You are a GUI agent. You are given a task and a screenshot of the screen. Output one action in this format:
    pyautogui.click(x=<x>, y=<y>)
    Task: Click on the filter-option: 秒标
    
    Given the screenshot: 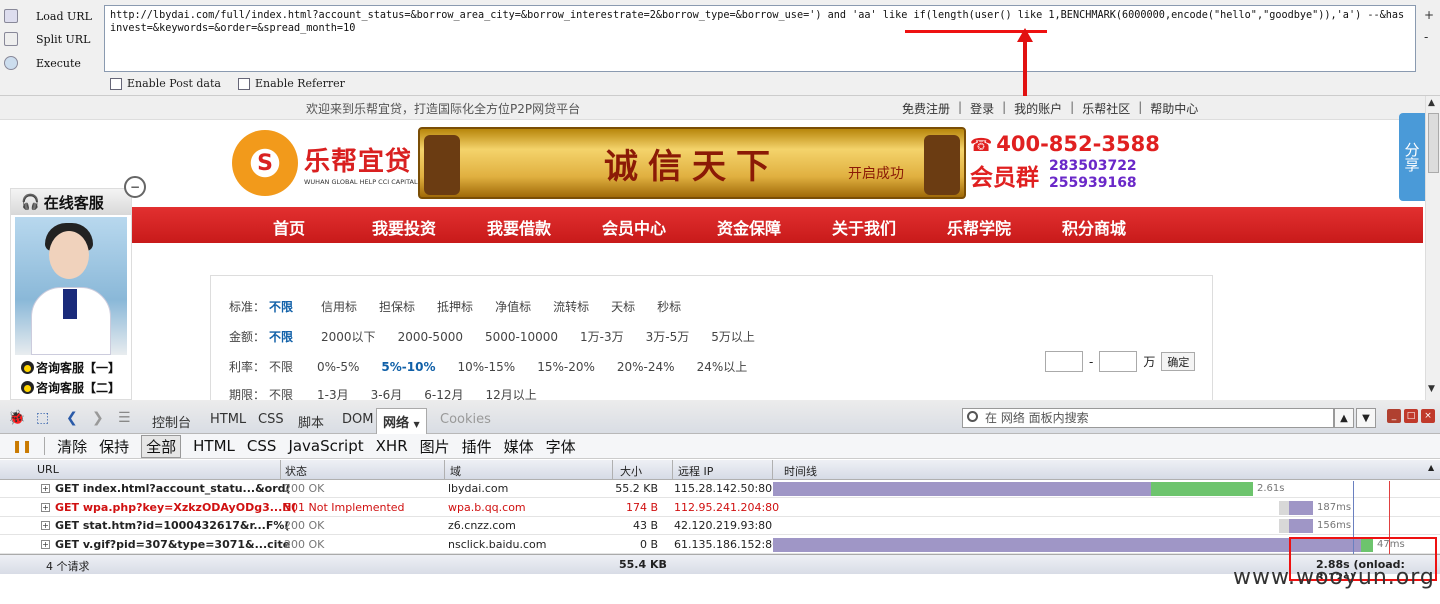 What is the action you would take?
    pyautogui.click(x=669, y=306)
    